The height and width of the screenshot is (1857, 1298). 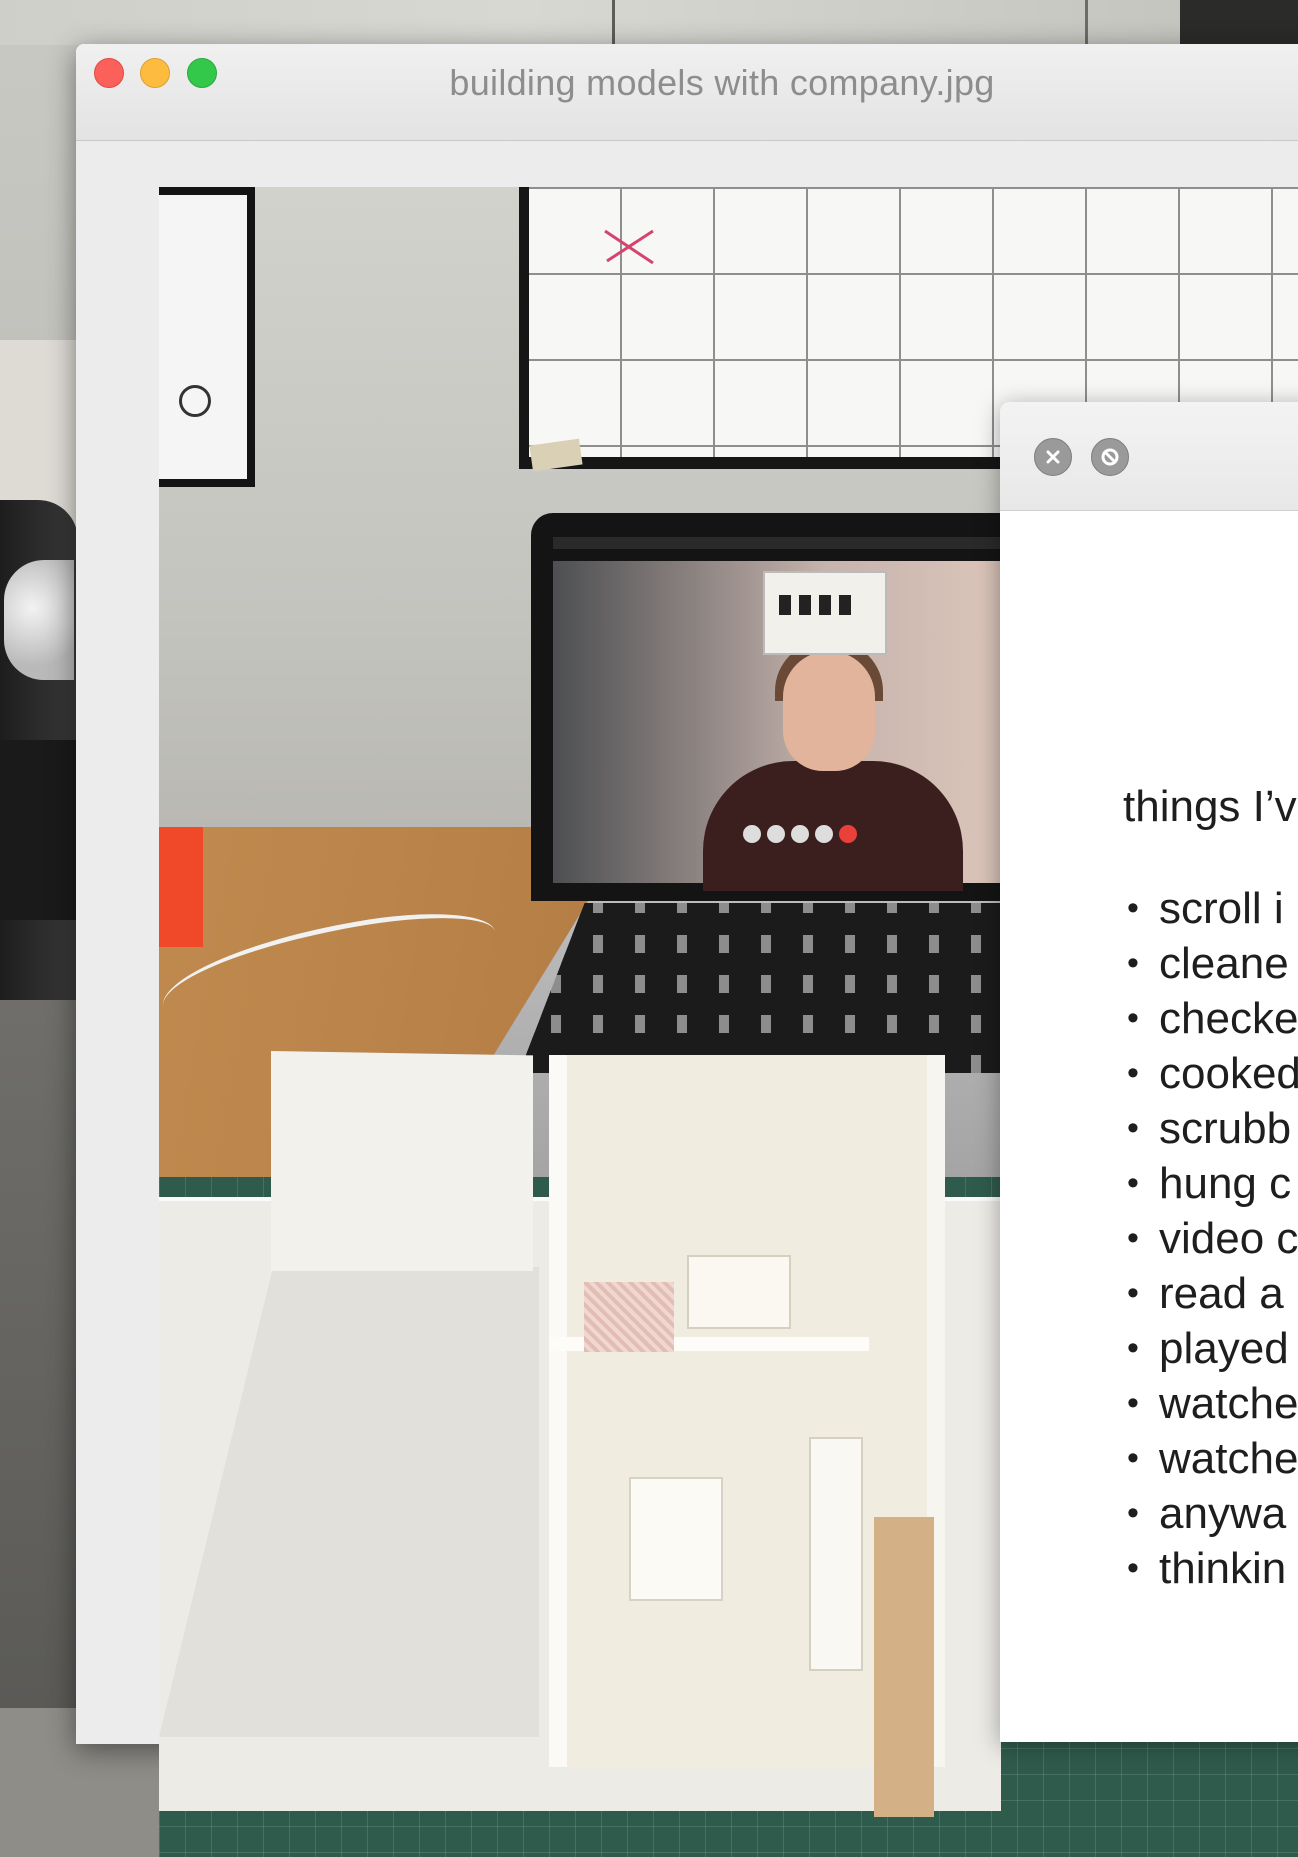 What do you see at coordinates (739, 1292) in the screenshot?
I see `photo-model-sofa` at bounding box center [739, 1292].